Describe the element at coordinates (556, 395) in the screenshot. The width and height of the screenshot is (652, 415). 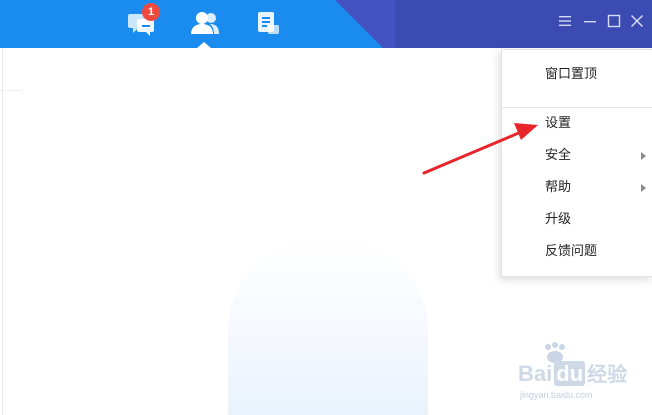
I see `watermark-url: jingyan.baidu.com` at that location.